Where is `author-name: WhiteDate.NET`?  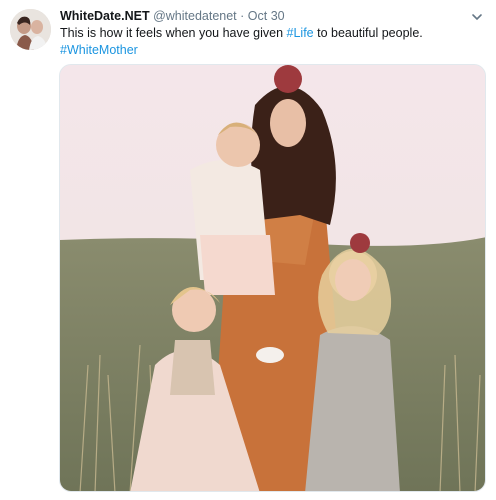
author-name: WhiteDate.NET is located at coordinates (105, 16).